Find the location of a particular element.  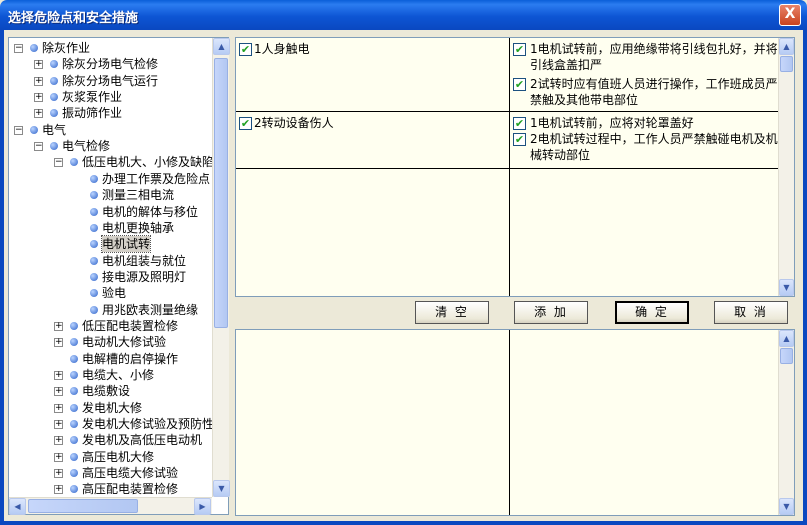

tree-horizontal-scrollbar: ◀ ▶ is located at coordinates (110, 506).